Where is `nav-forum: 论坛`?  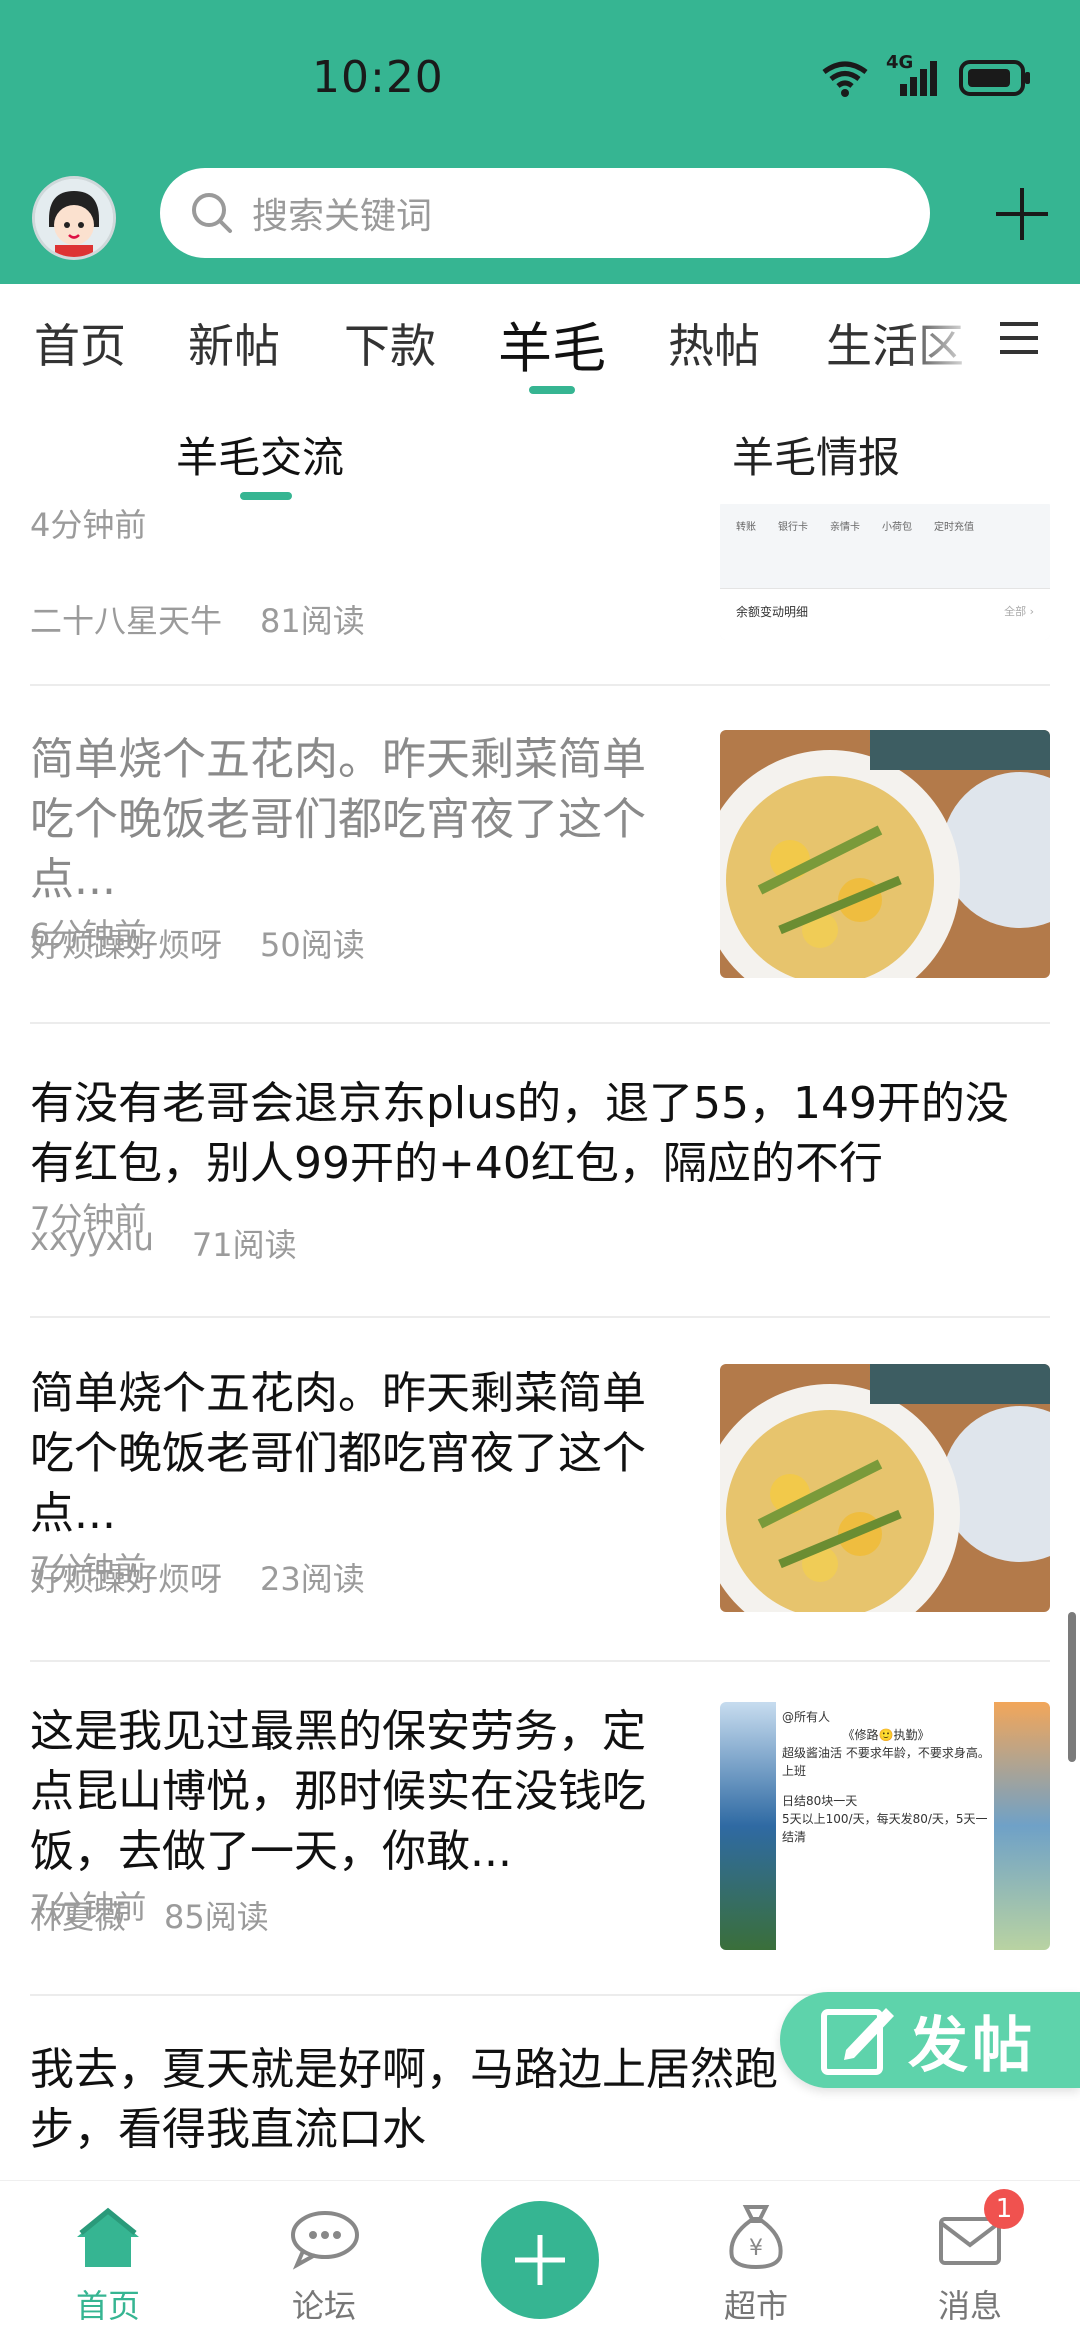 nav-forum: 论坛 is located at coordinates (324, 2261).